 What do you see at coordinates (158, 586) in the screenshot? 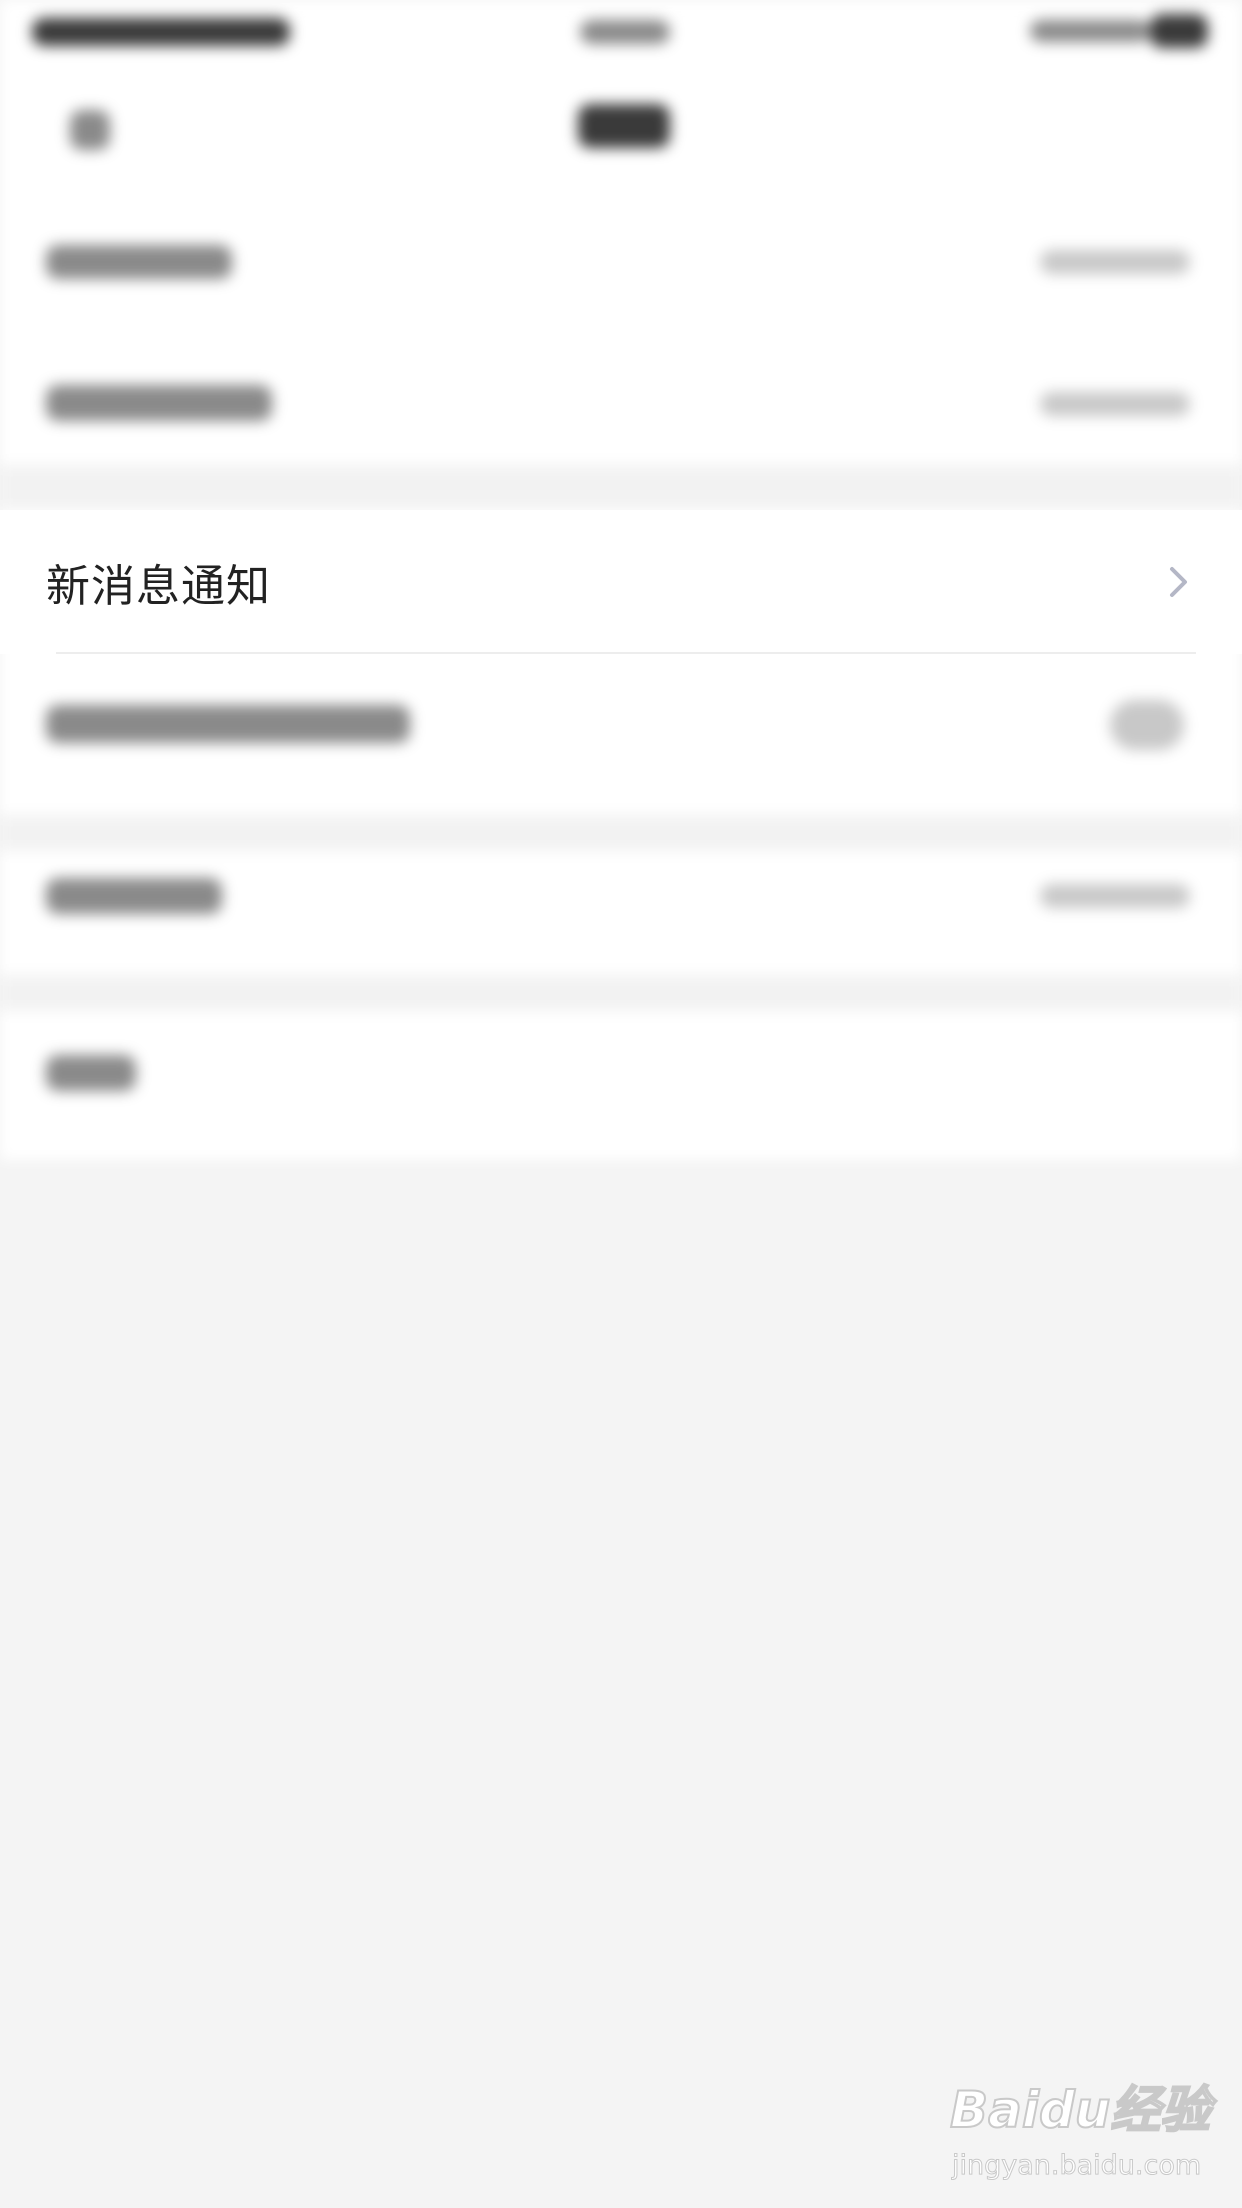
I see `settings-item-label: 新消息通知` at bounding box center [158, 586].